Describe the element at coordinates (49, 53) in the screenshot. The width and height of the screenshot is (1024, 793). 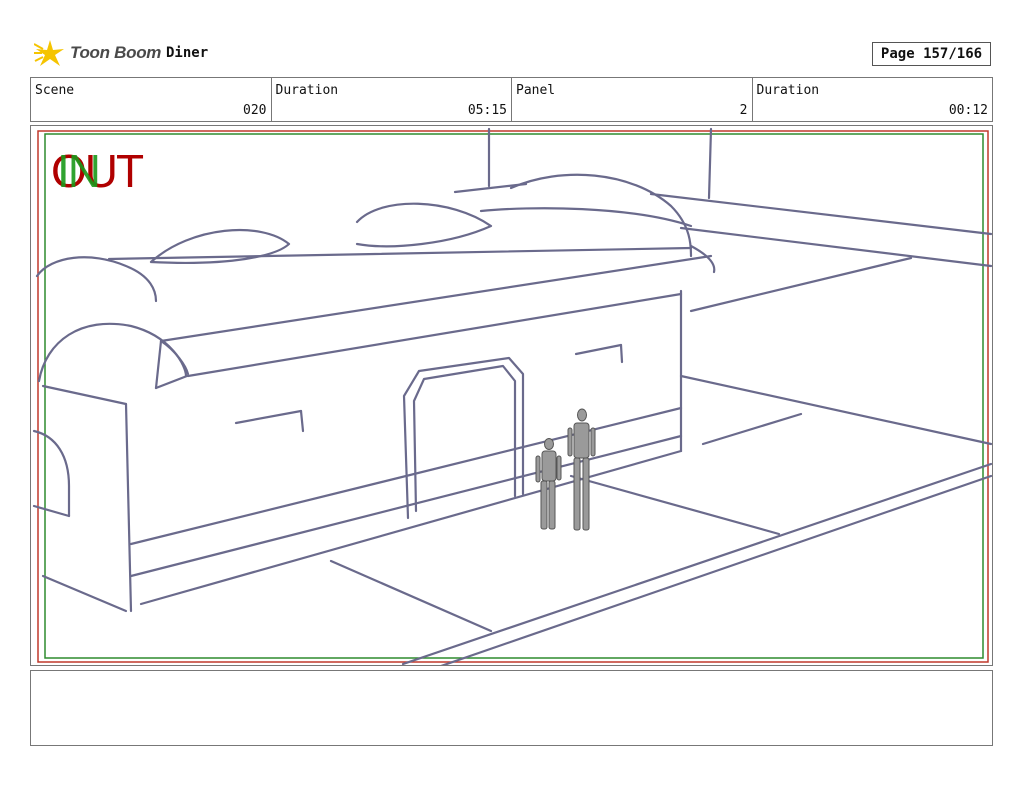
I see `starburst-icon` at that location.